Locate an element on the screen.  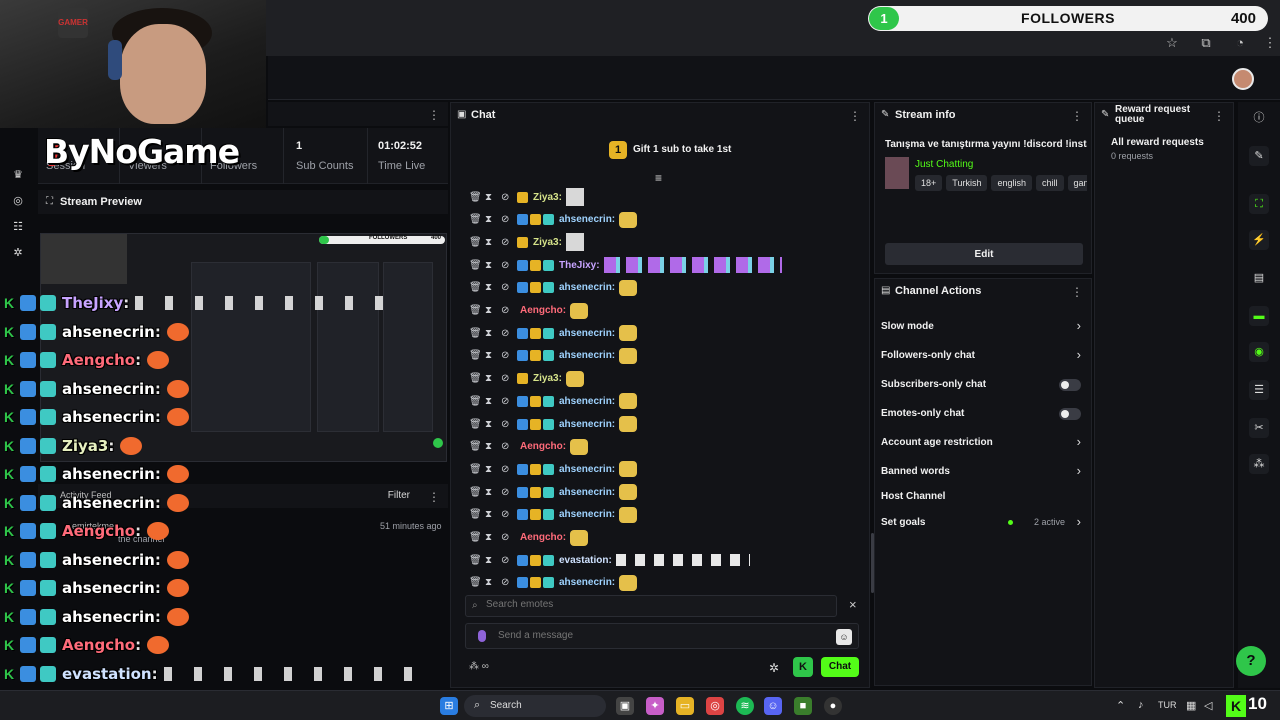
channel-action-row: Slow mode › is located at coordinates (984, 327).